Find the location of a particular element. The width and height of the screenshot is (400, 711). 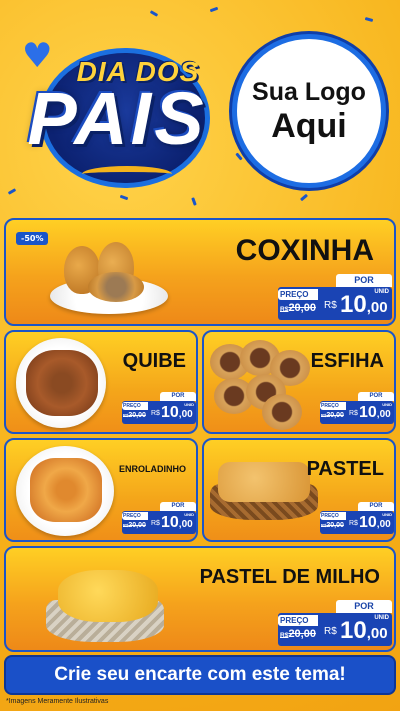

pastel-image is located at coordinates (264, 482).